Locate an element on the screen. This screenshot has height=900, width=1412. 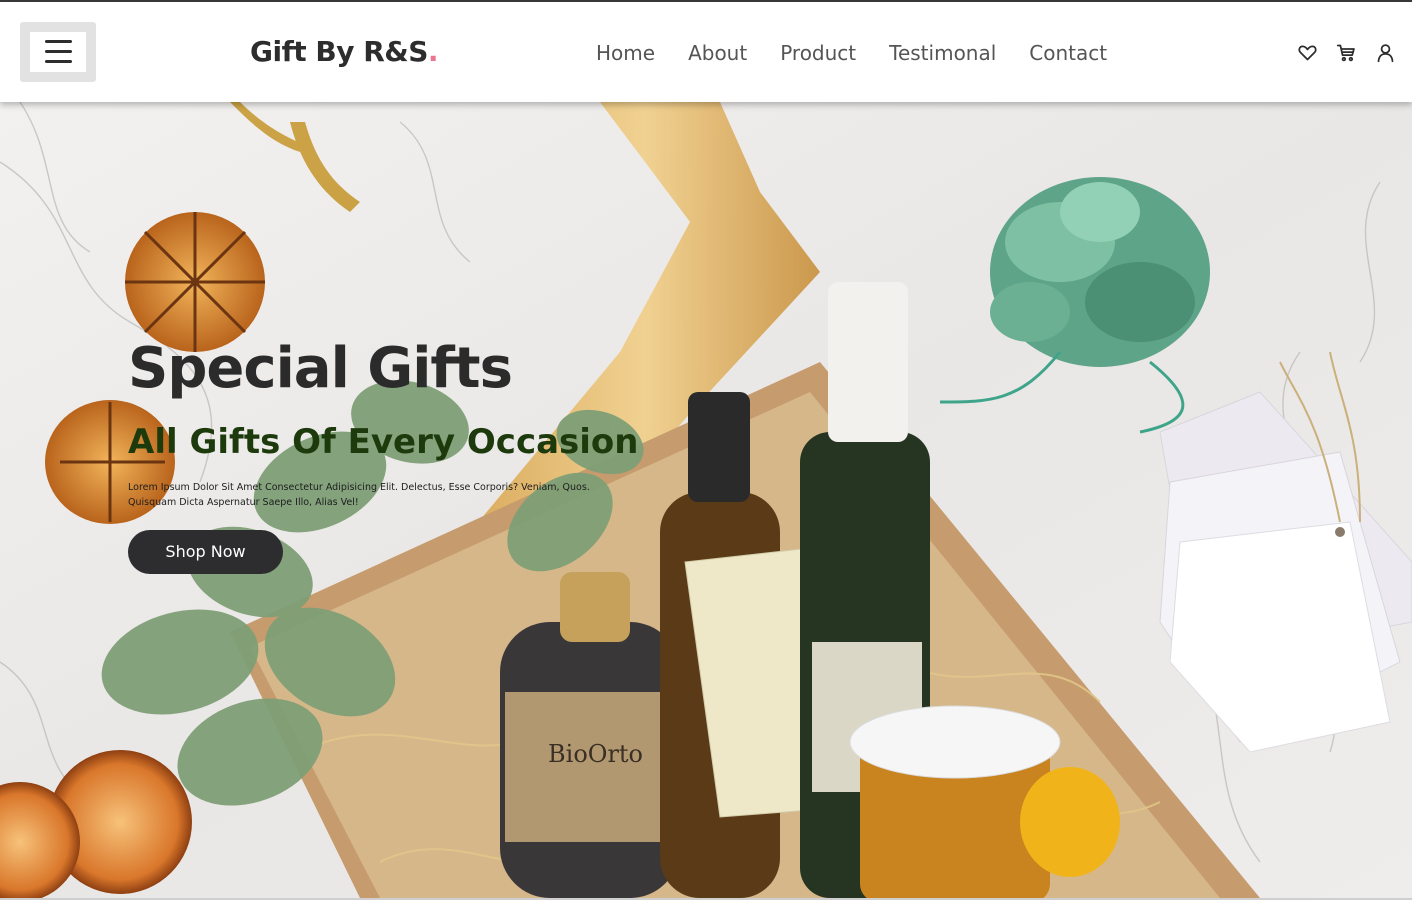
header-icons is located at coordinates (1346, 53).